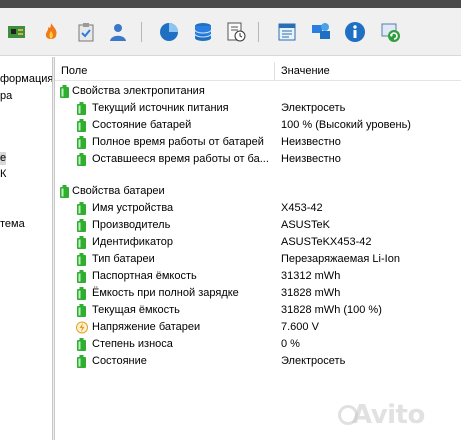  Describe the element at coordinates (74, 71) in the screenshot. I see `column-field-header: Поле` at that location.